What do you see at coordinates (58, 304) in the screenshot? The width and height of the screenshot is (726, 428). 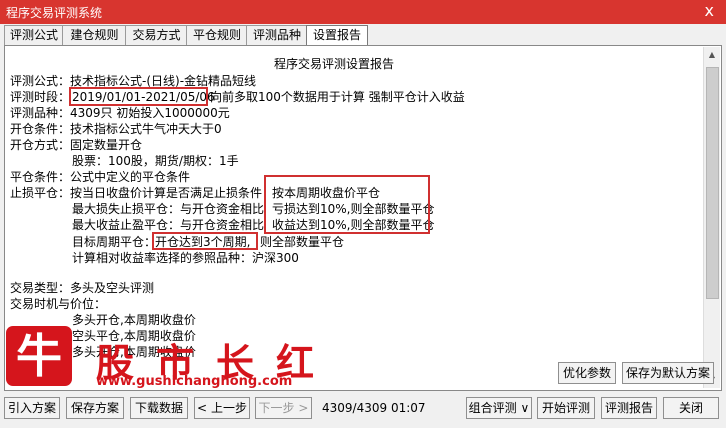 I see `trade-time-line: 交易时机与价位：` at bounding box center [58, 304].